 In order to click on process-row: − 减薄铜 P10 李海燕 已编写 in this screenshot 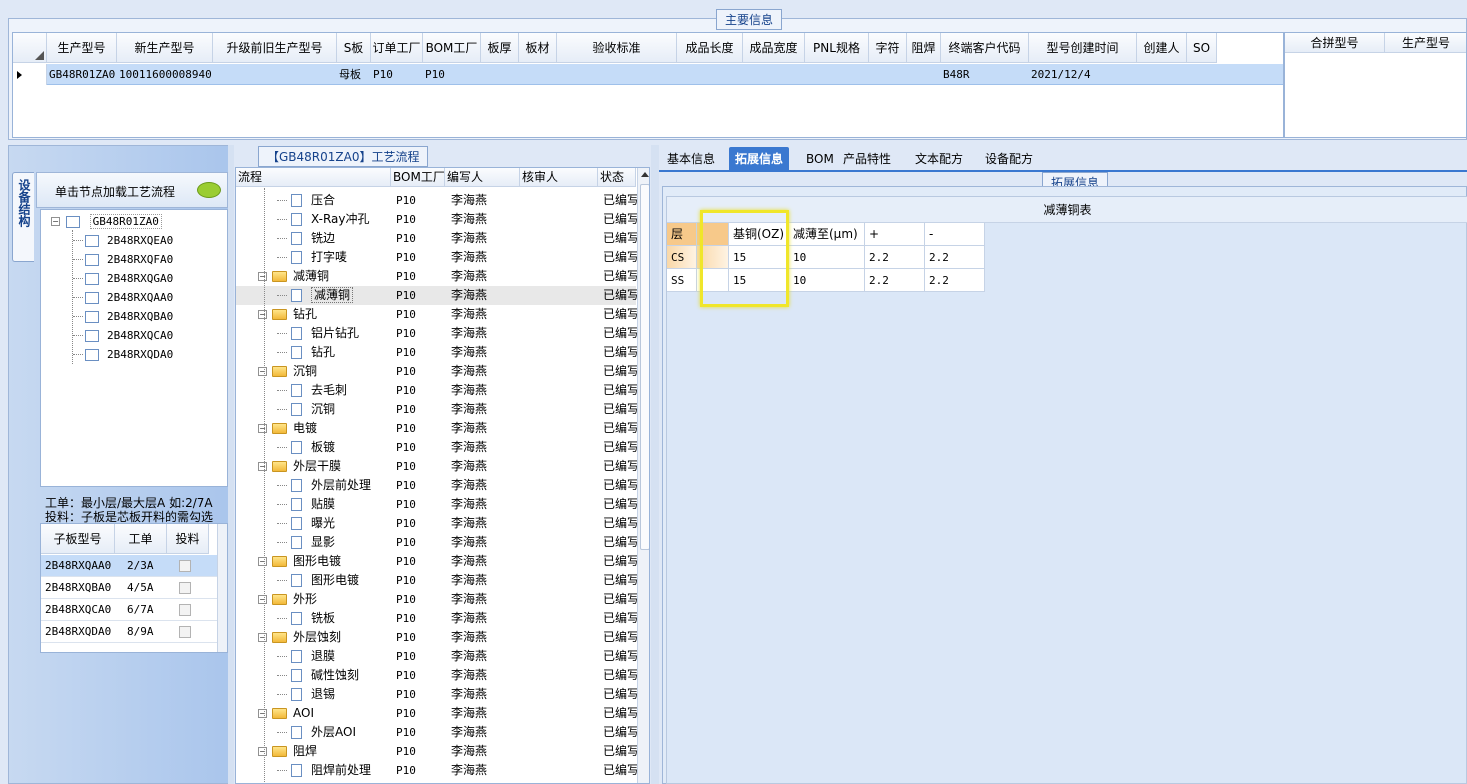, I will do `click(436, 276)`.